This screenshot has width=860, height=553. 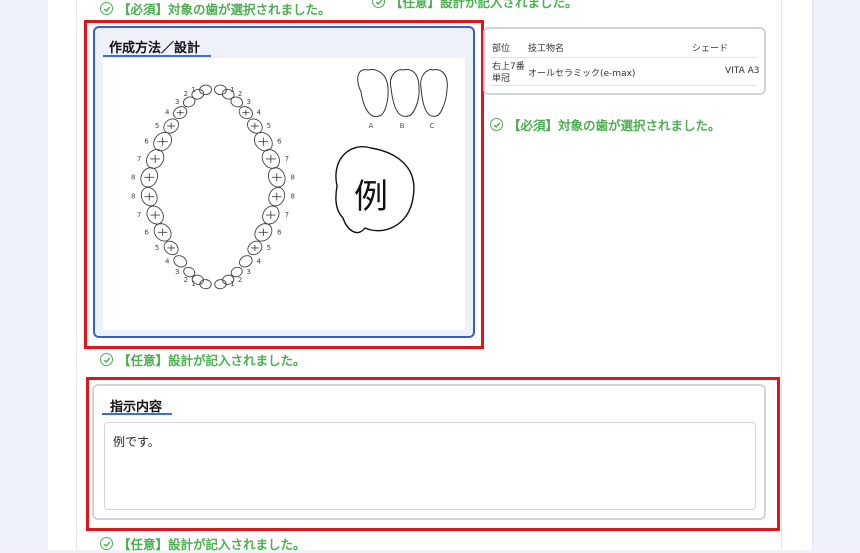 I want to click on cell-position-line2: 単冠, so click(x=501, y=79).